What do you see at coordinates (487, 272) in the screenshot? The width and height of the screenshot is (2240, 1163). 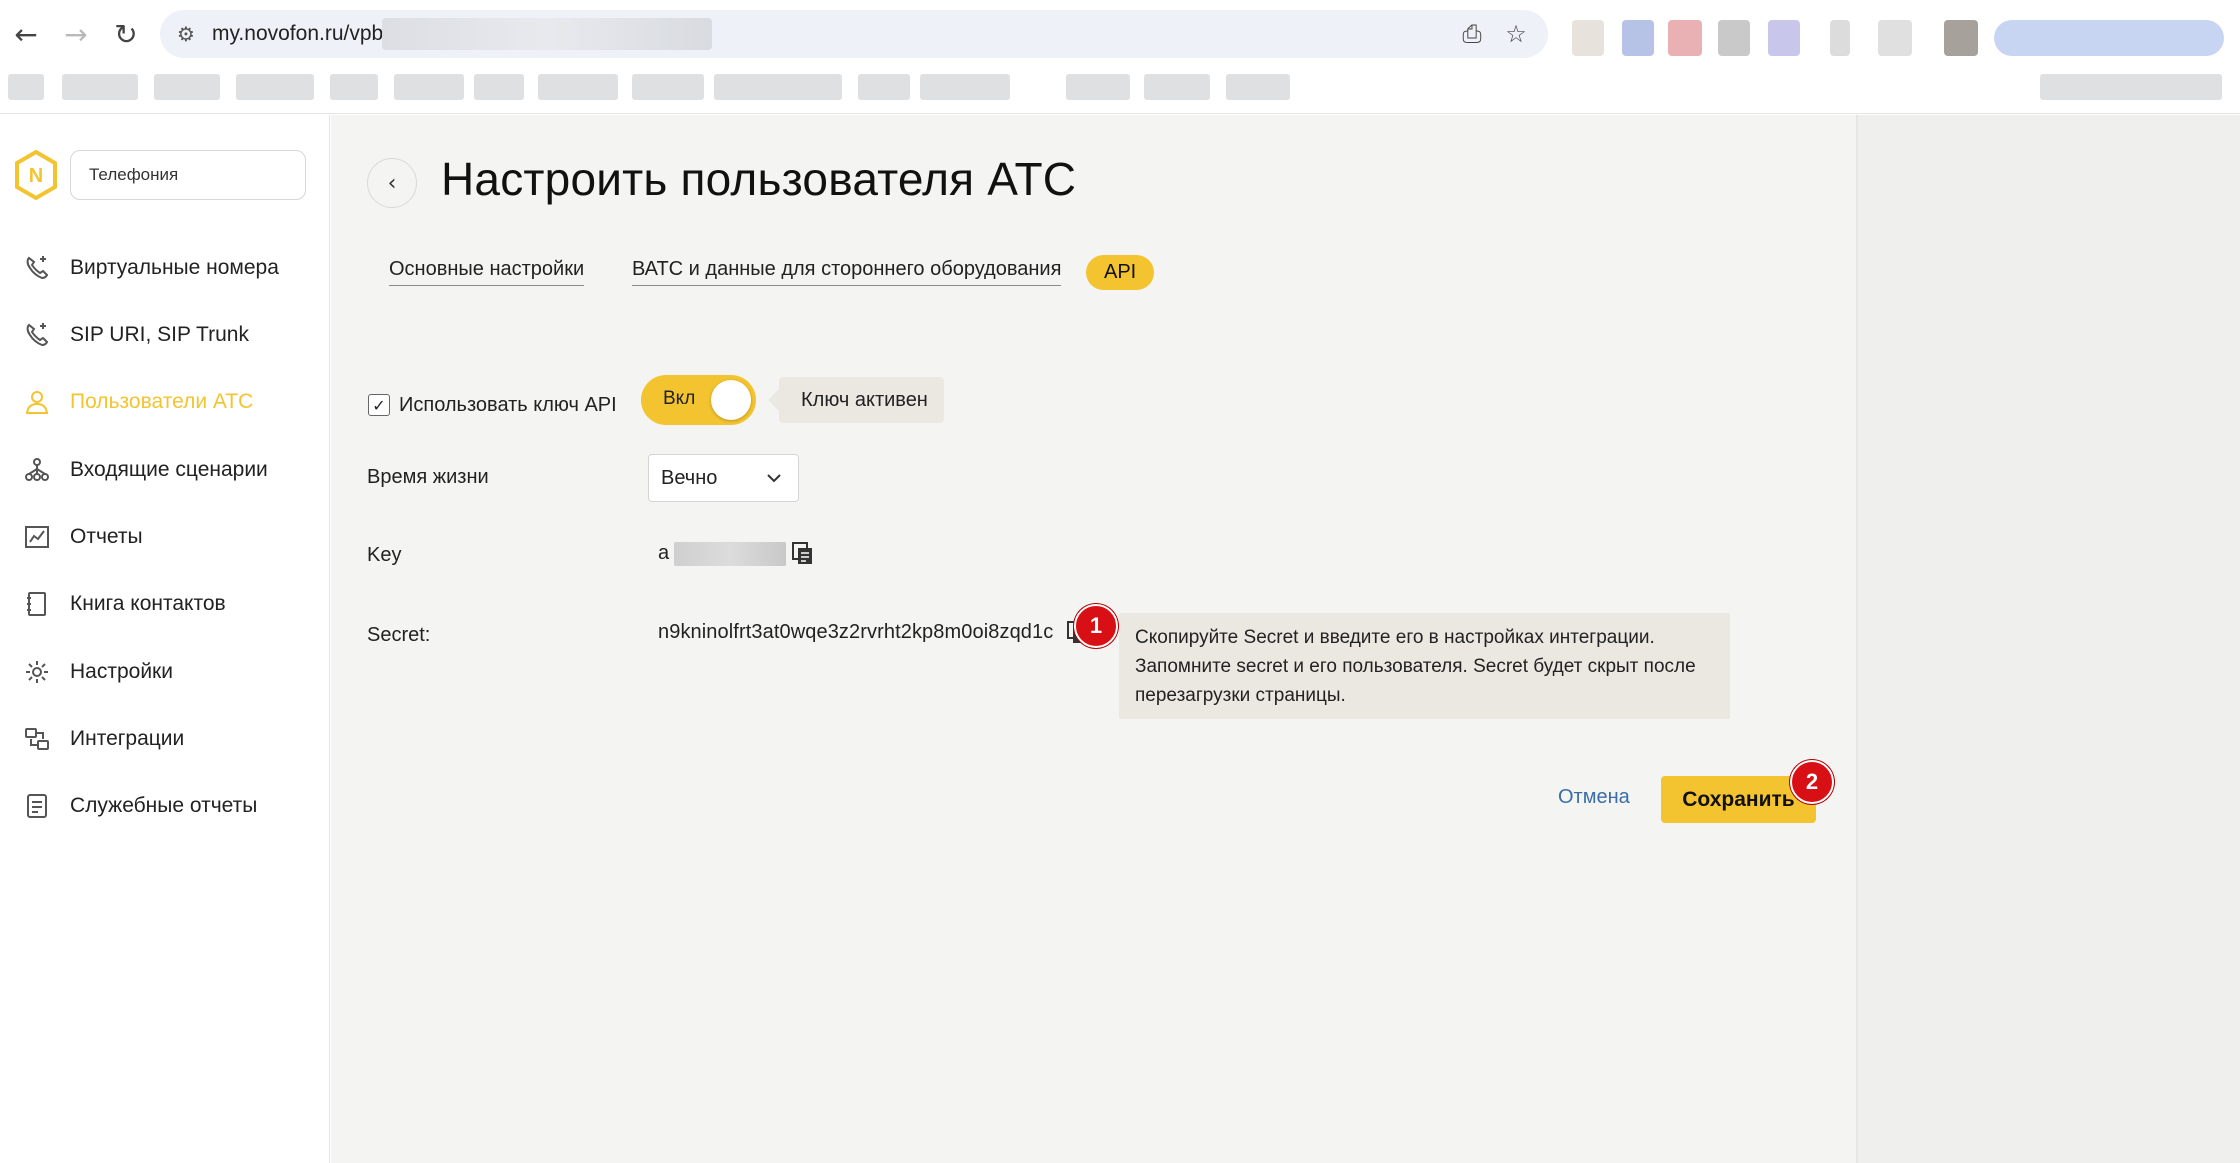 I see `tab-main-settings: Основные настройки` at bounding box center [487, 272].